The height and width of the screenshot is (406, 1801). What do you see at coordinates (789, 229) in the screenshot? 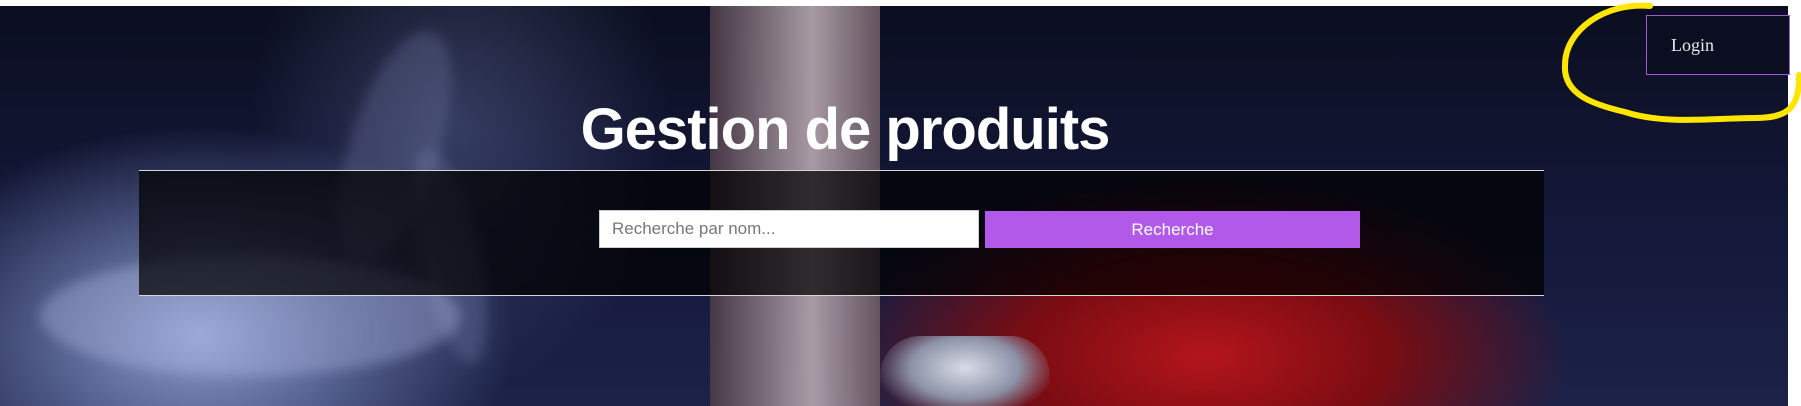
I see `search-input` at bounding box center [789, 229].